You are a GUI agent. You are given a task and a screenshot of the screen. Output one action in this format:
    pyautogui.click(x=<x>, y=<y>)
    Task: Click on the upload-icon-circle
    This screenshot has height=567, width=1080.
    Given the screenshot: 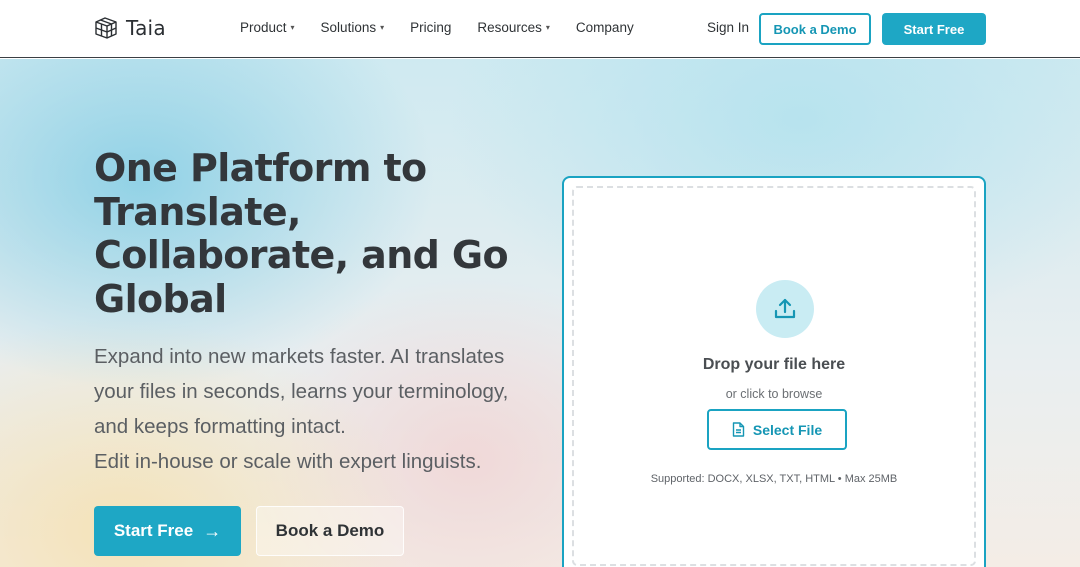 What is the action you would take?
    pyautogui.click(x=785, y=309)
    